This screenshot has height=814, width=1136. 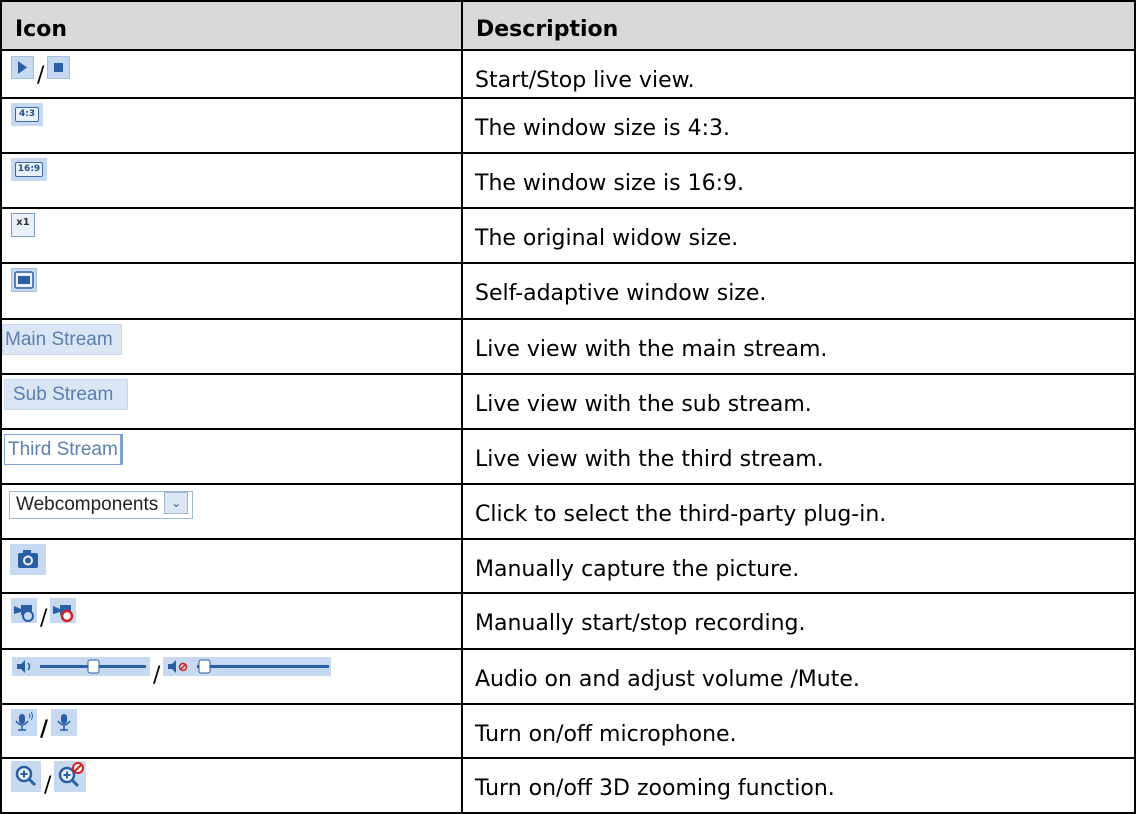 I want to click on ratio-16-9-label: 16:9, so click(x=29, y=169).